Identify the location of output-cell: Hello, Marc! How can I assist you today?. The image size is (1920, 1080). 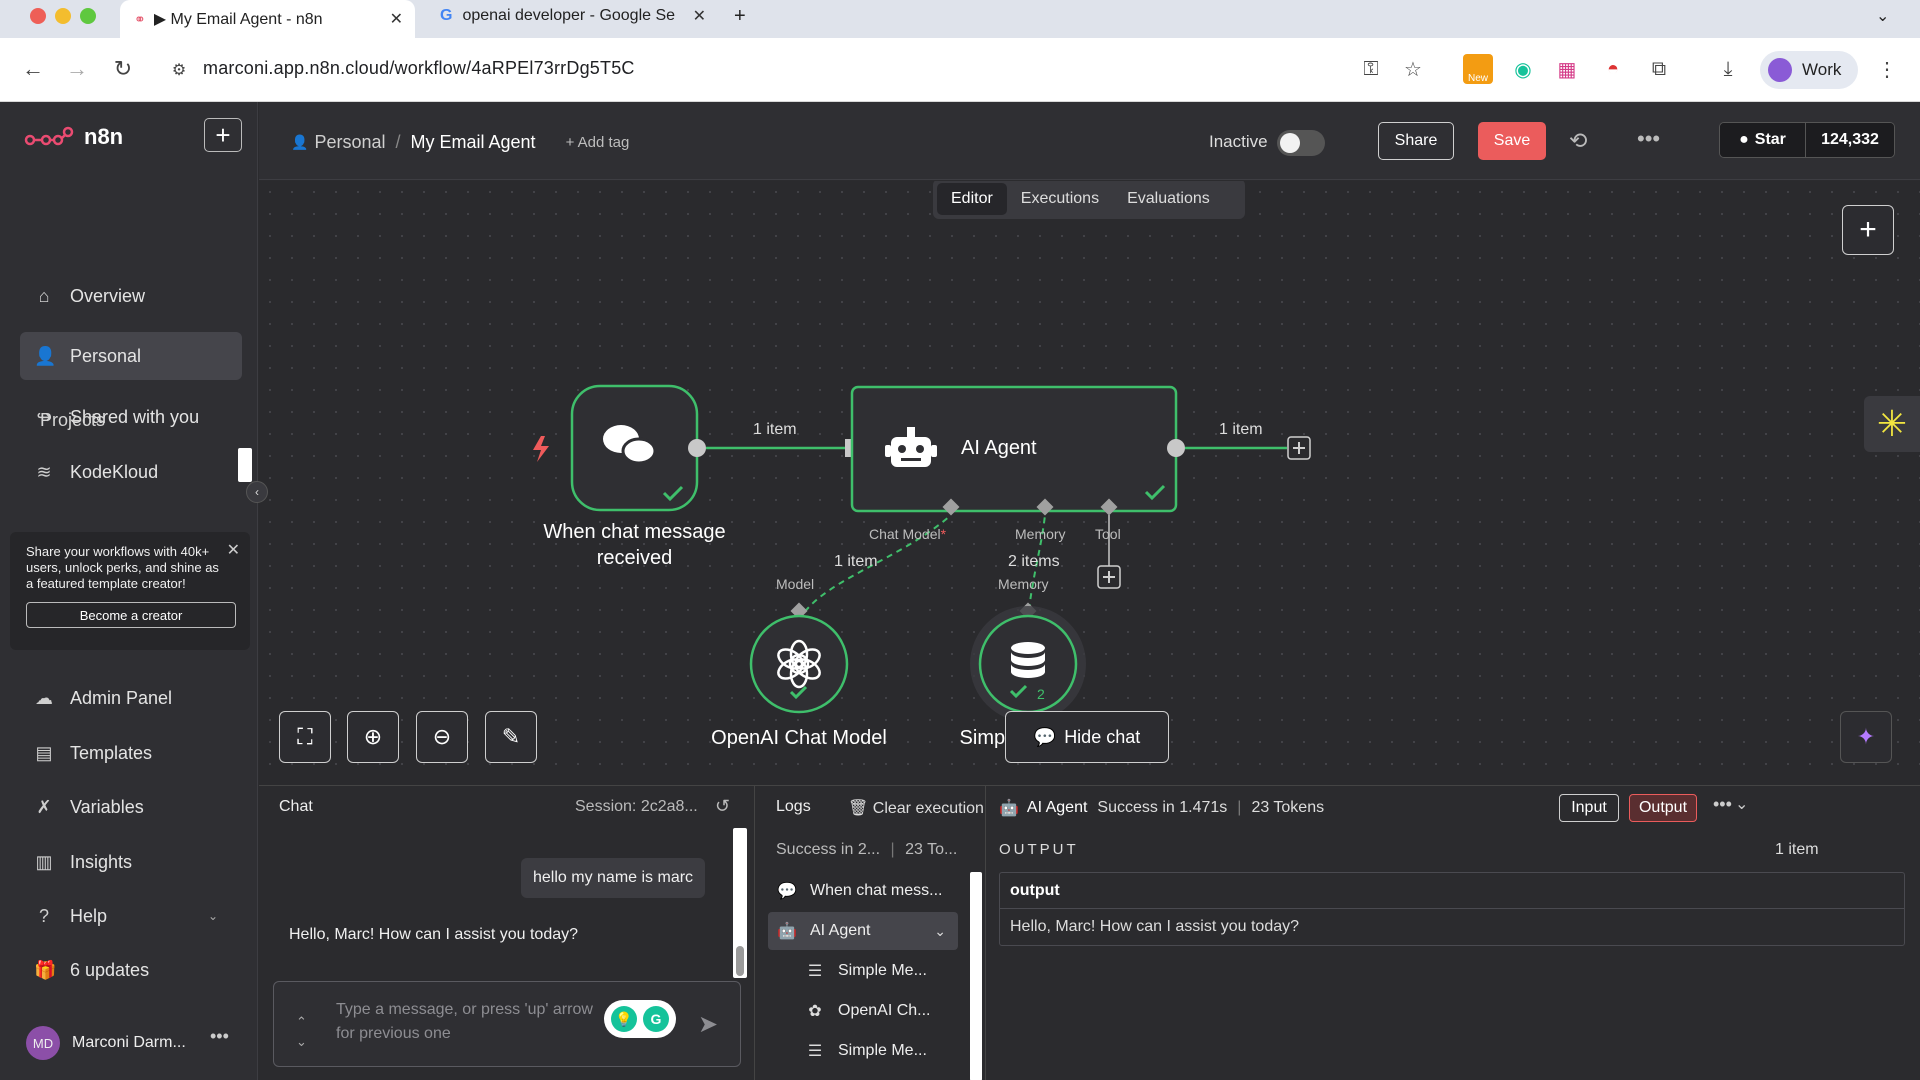
(1452, 927).